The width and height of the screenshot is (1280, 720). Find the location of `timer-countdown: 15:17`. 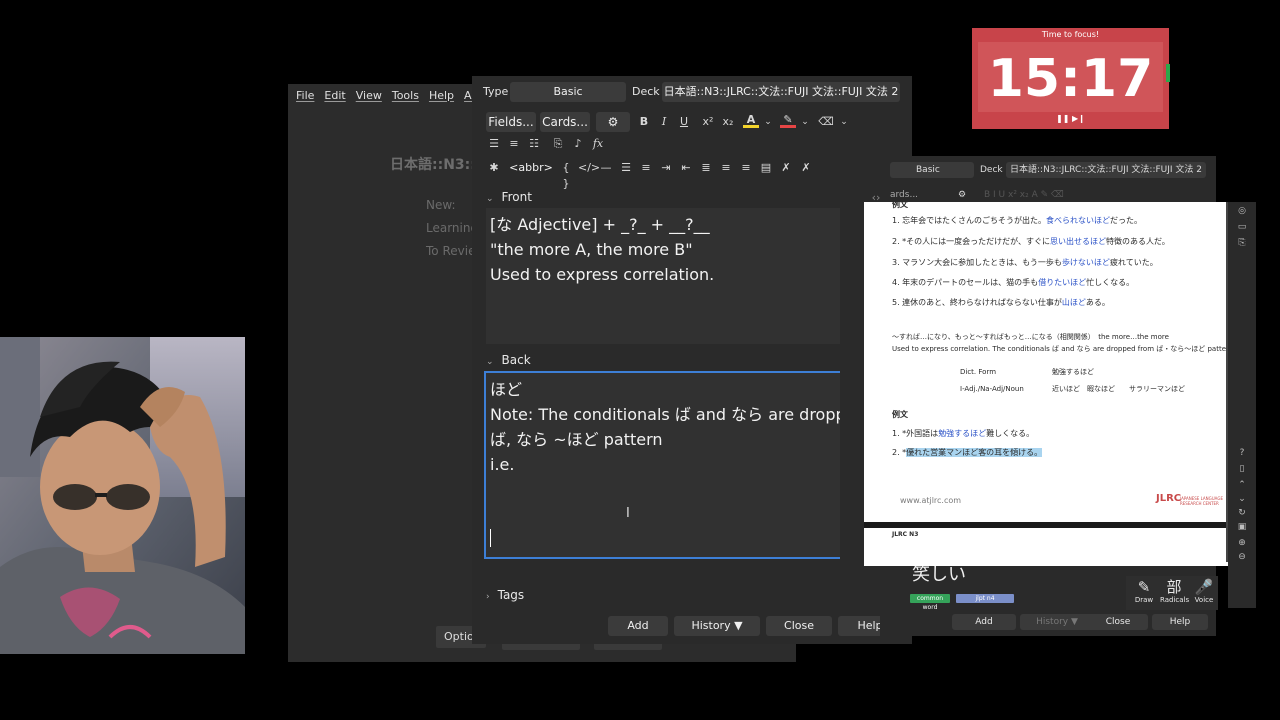

timer-countdown: 15:17 is located at coordinates (1070, 79).